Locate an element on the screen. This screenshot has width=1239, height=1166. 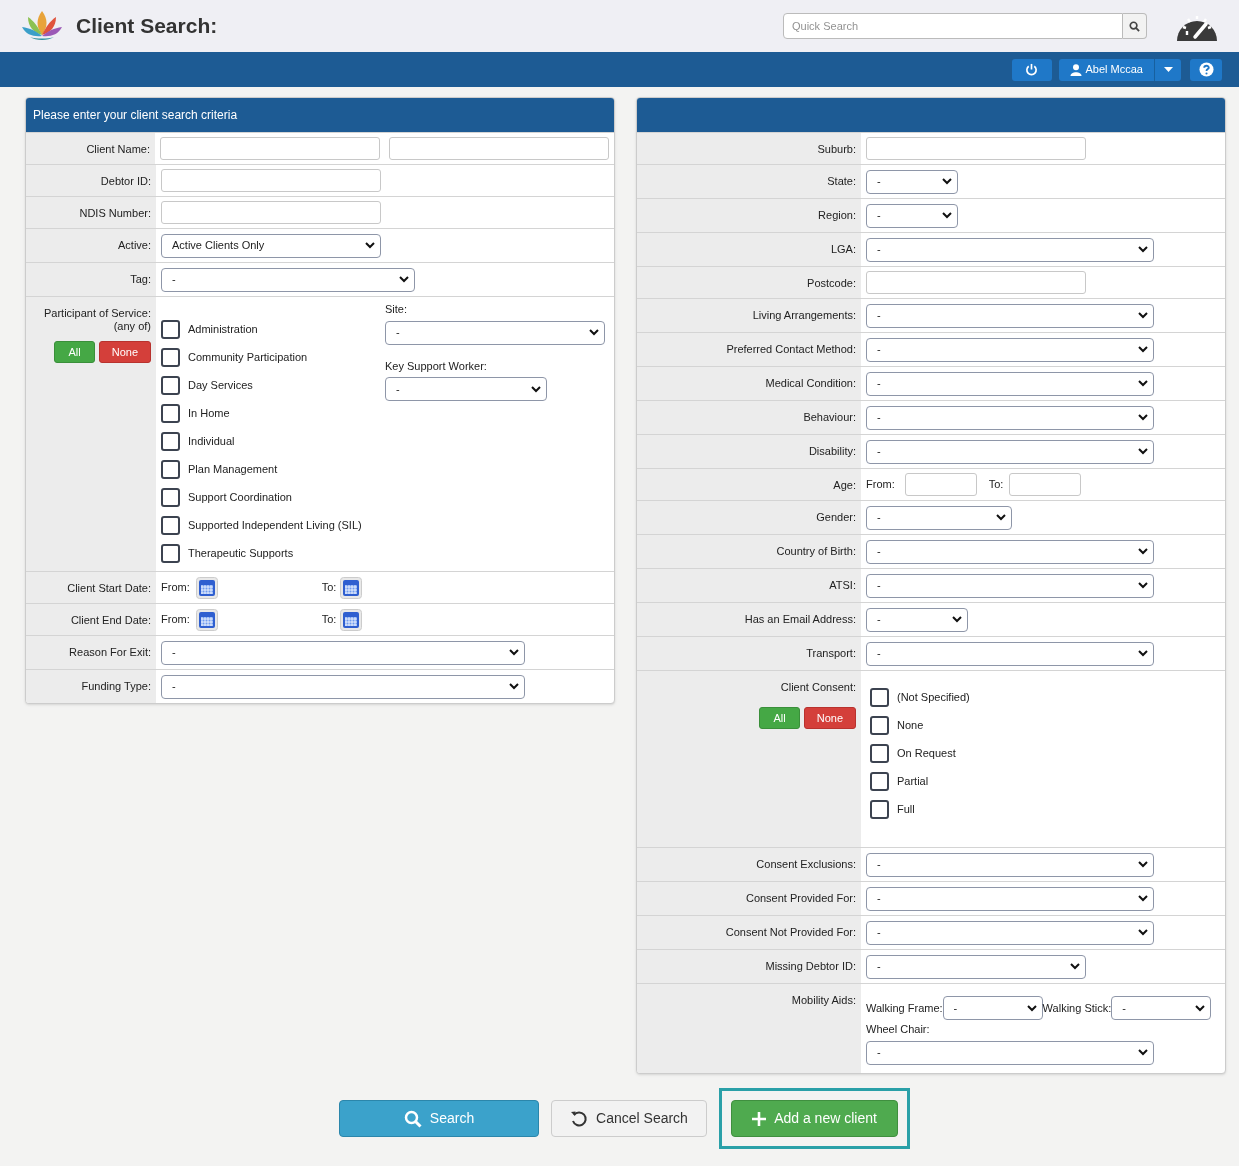
field-label: Reason For Exit: is located at coordinates (110, 652).